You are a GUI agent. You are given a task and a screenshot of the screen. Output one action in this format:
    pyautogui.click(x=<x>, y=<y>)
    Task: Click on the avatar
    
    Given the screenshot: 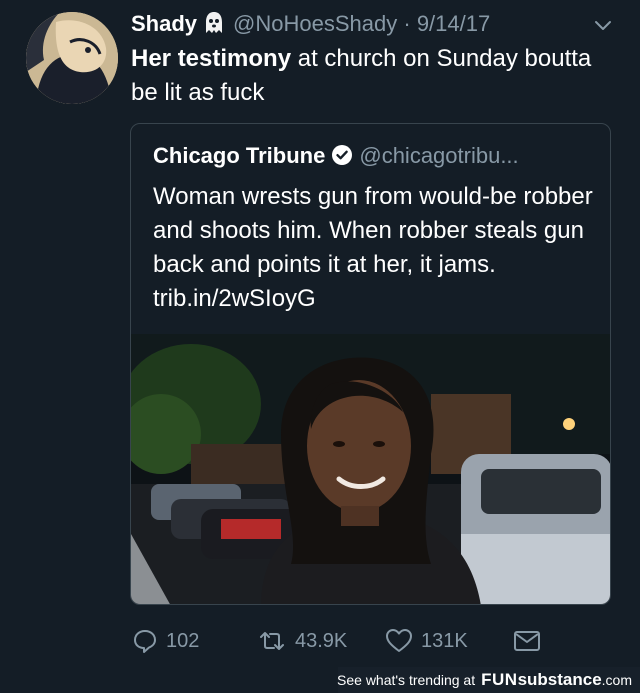 What is the action you would take?
    pyautogui.click(x=72, y=58)
    